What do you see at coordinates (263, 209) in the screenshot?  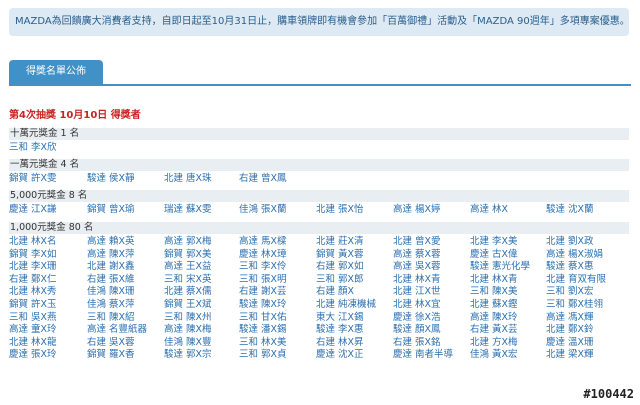 I see `winner-name: 佳鴻 張X蘭` at bounding box center [263, 209].